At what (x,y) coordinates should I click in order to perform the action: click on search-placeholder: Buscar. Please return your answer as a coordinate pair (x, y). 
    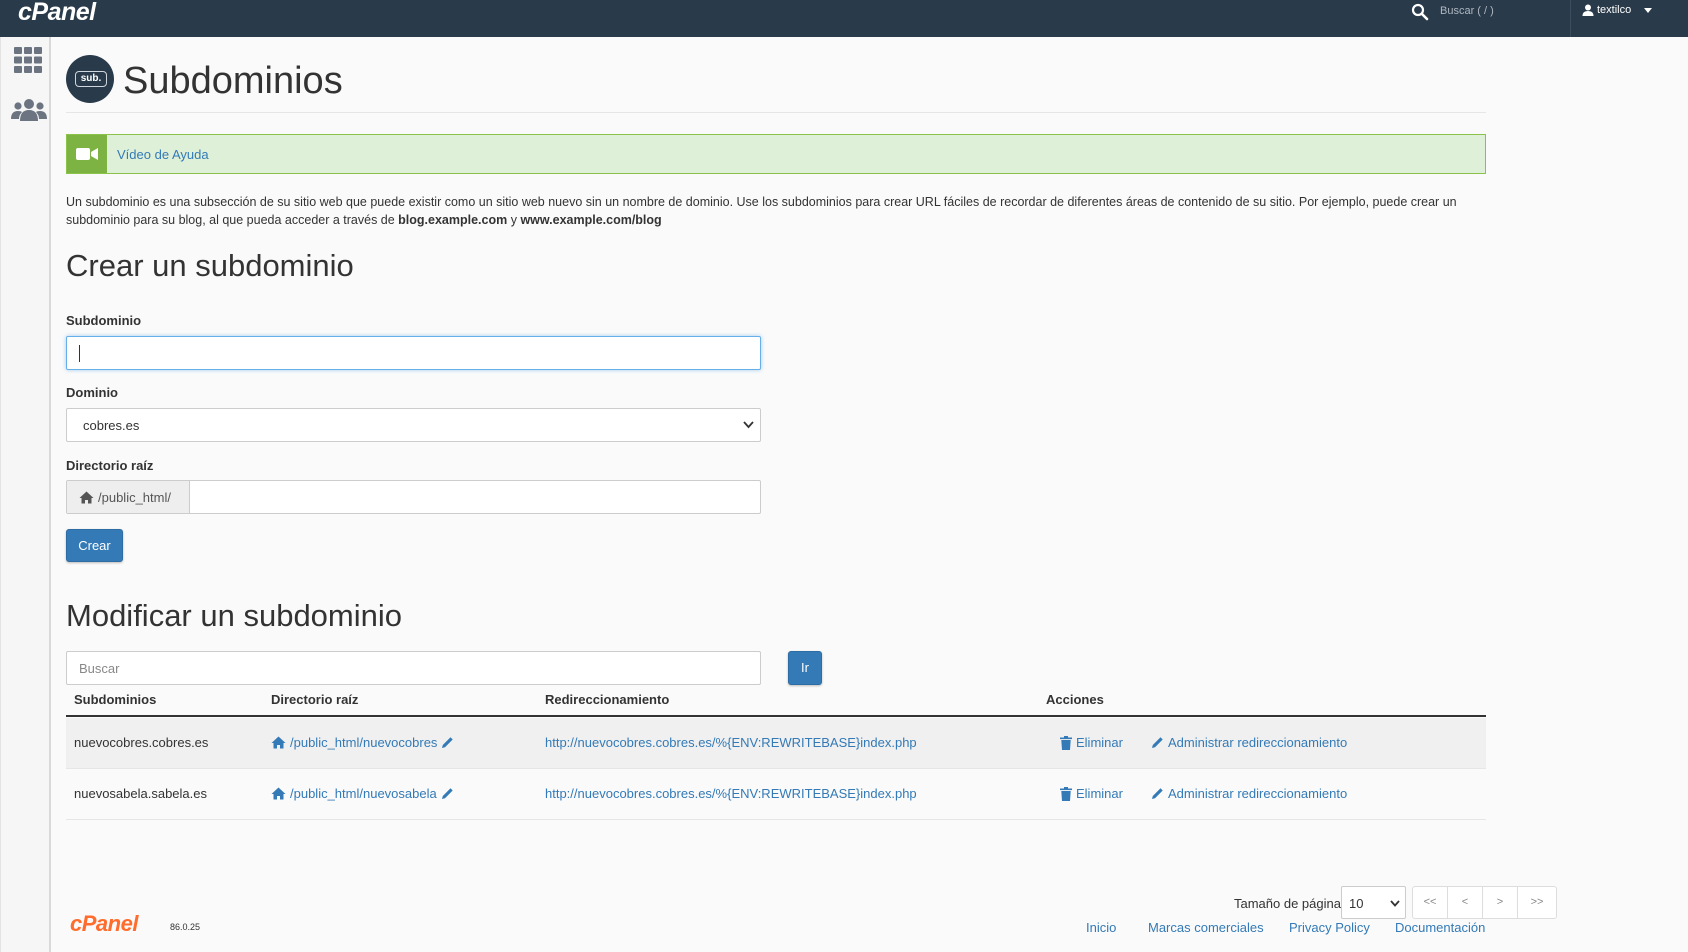
    Looking at the image, I should click on (99, 668).